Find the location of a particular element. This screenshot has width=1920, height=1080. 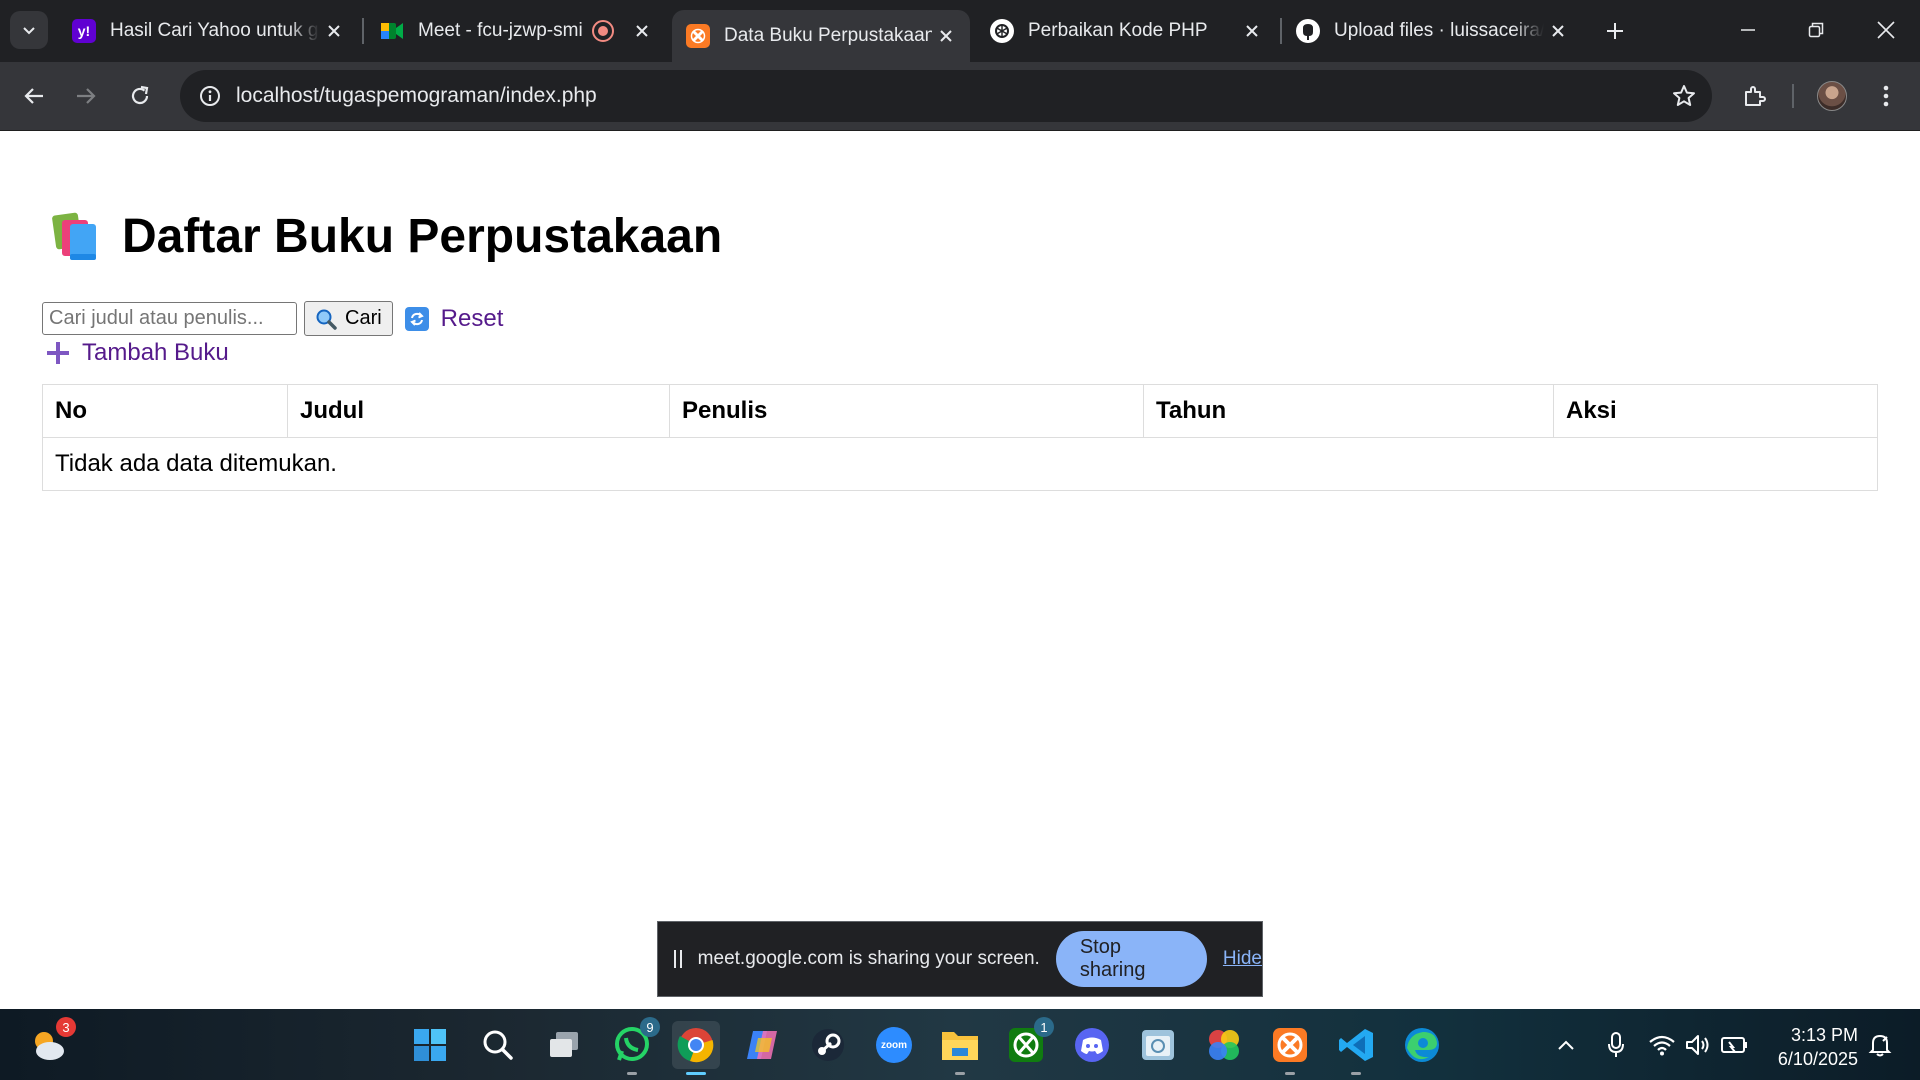

url-text: localhost/tugaspemograman/index.php is located at coordinates (416, 96).